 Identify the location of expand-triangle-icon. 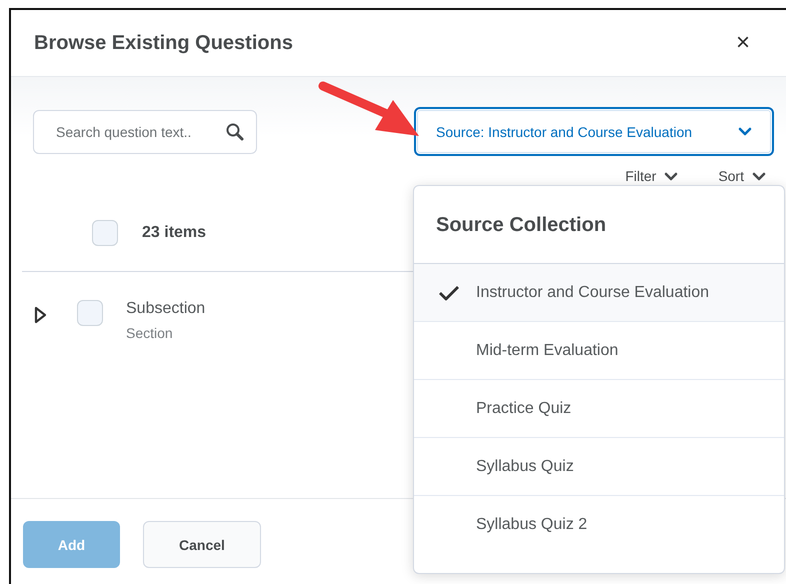
(40, 315).